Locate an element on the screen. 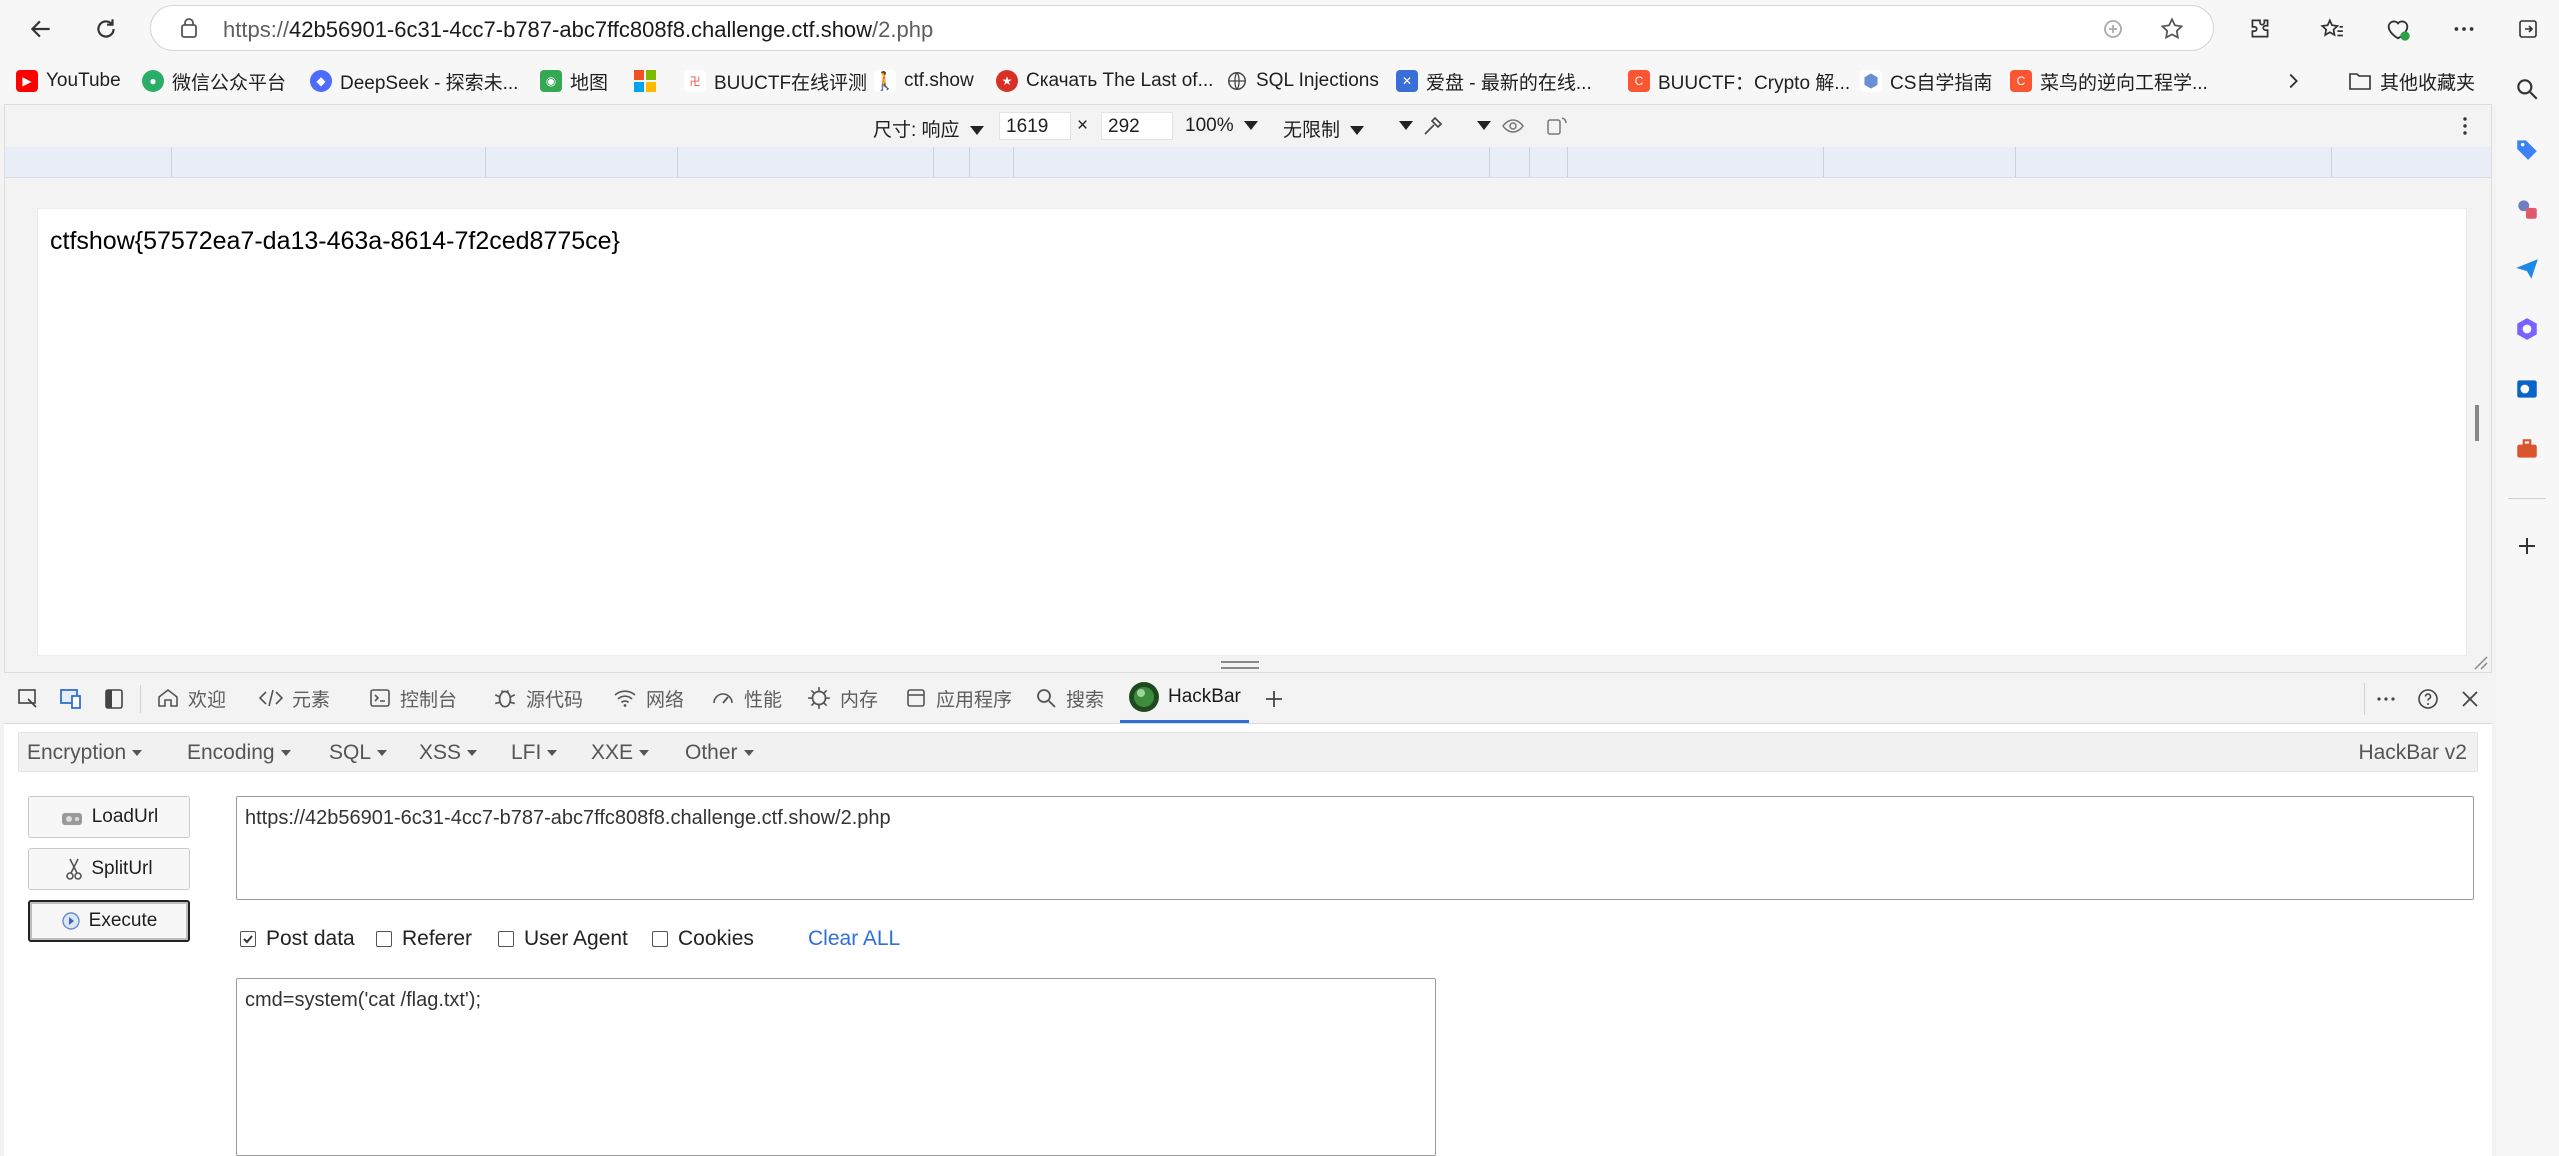 The height and width of the screenshot is (1156, 2559). reload-button is located at coordinates (106, 29).